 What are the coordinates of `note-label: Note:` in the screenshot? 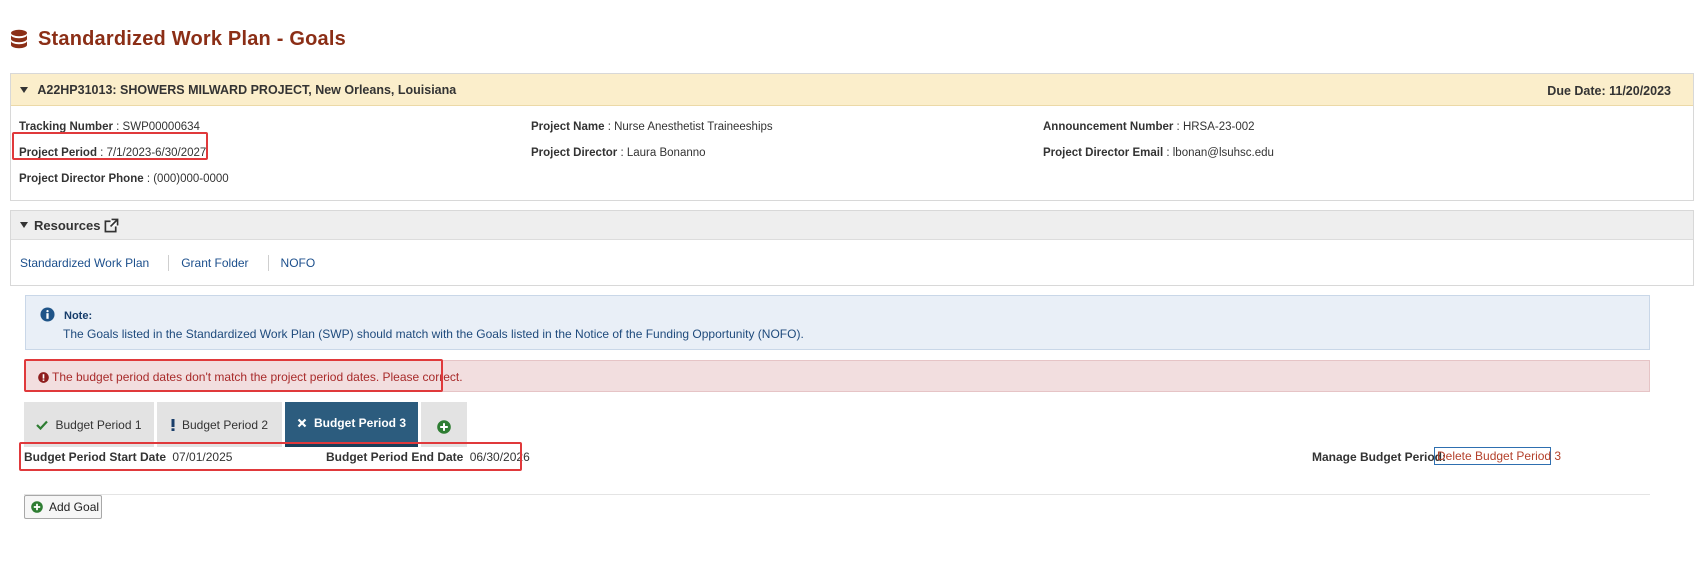 It's located at (78, 316).